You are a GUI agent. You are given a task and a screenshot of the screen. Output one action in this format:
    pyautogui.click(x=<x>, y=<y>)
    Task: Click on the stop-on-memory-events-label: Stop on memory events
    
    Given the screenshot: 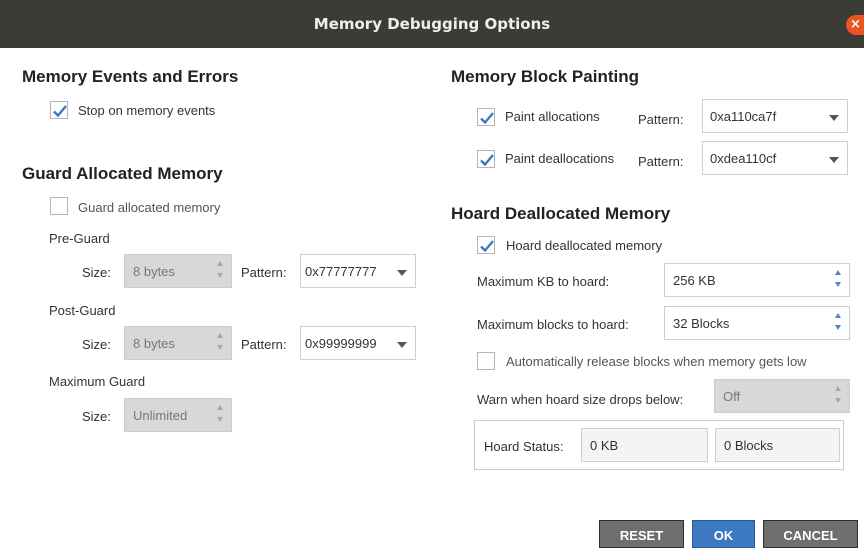 What is the action you would take?
    pyautogui.click(x=147, y=110)
    